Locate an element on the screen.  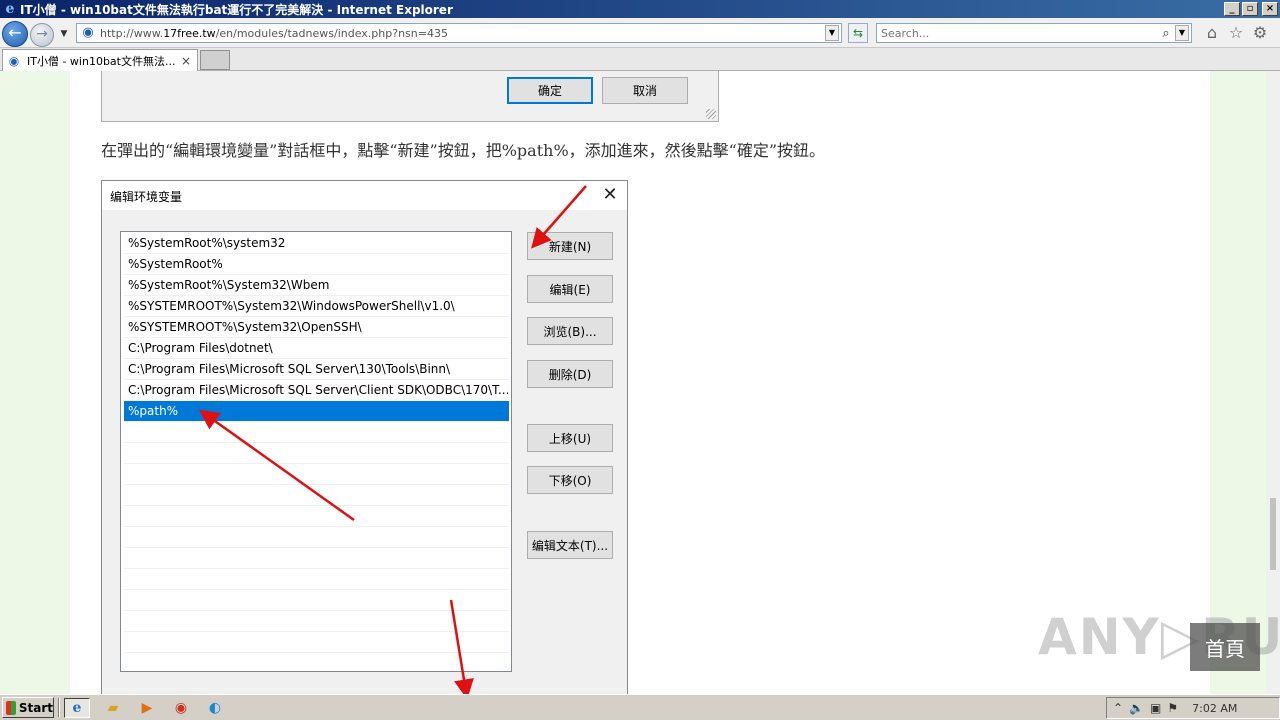
env-dialog-titlebar: 编辑环境变量 ✕ is located at coordinates (364, 195).